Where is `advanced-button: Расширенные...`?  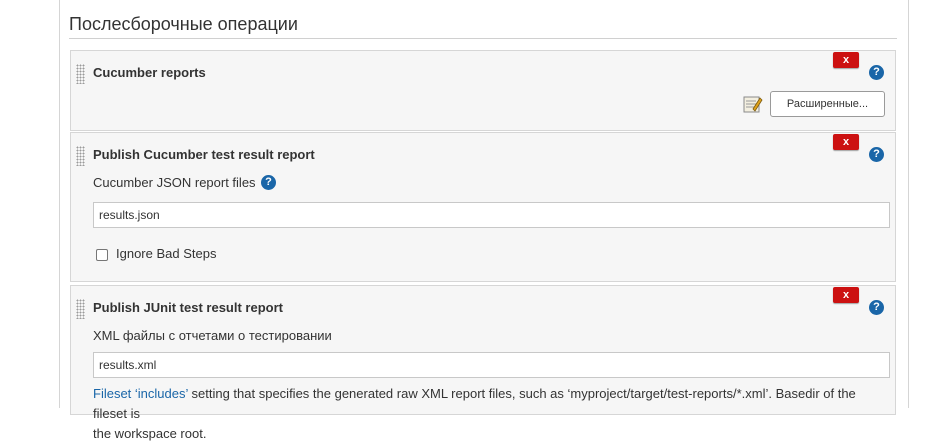
advanced-button: Расширенные... is located at coordinates (827, 104).